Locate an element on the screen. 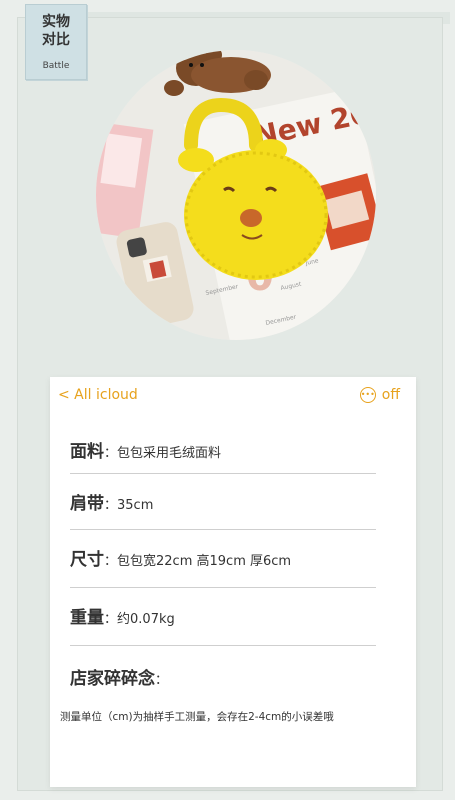  spec-key: 面料 is located at coordinates (87, 452).